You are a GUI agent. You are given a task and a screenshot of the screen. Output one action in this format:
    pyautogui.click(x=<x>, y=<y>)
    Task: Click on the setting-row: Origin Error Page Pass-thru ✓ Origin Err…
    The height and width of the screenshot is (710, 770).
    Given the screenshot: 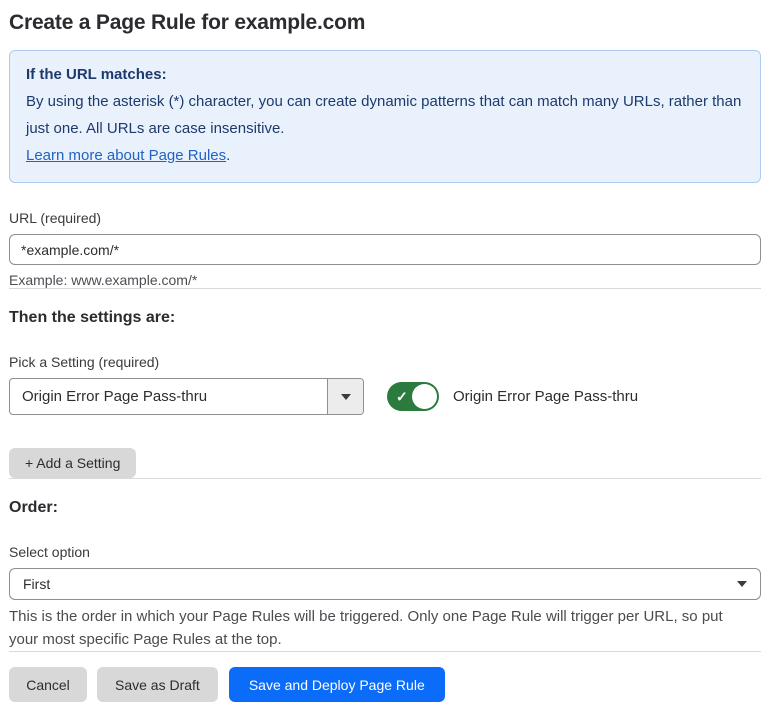 What is the action you would take?
    pyautogui.click(x=385, y=396)
    